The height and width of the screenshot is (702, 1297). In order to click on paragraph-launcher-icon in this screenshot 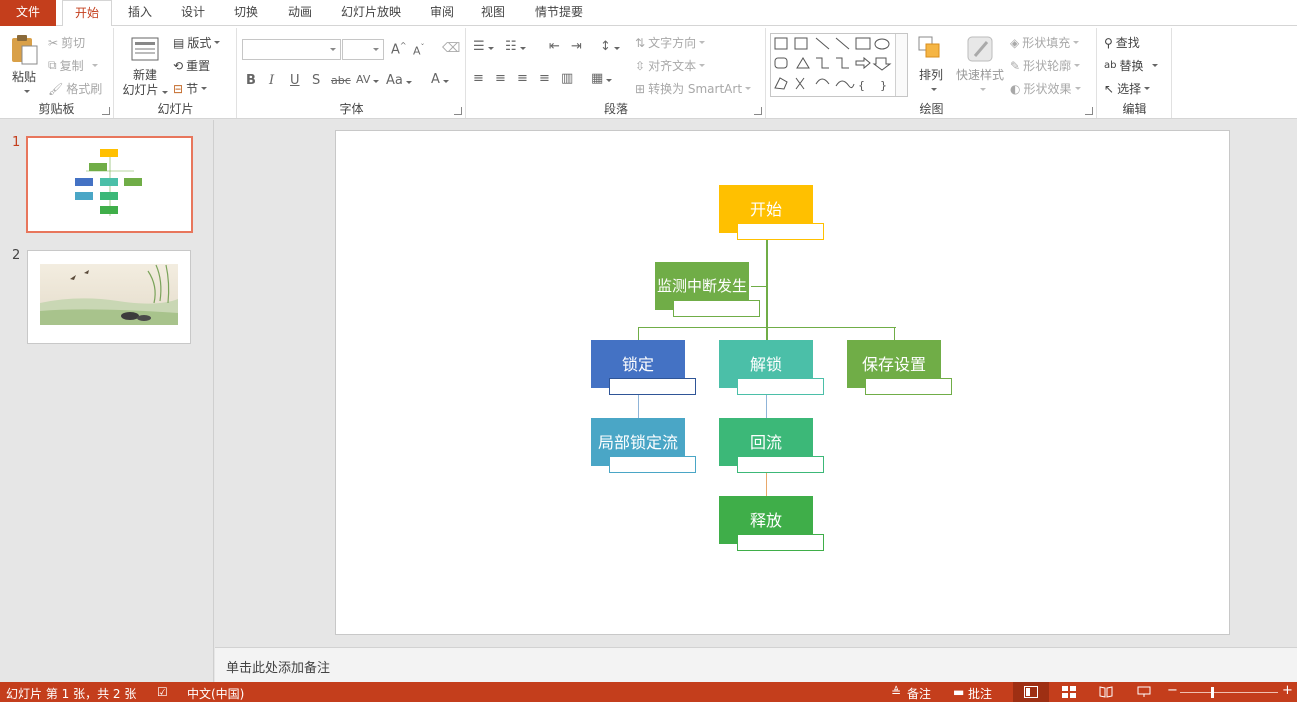, I will do `click(758, 111)`.